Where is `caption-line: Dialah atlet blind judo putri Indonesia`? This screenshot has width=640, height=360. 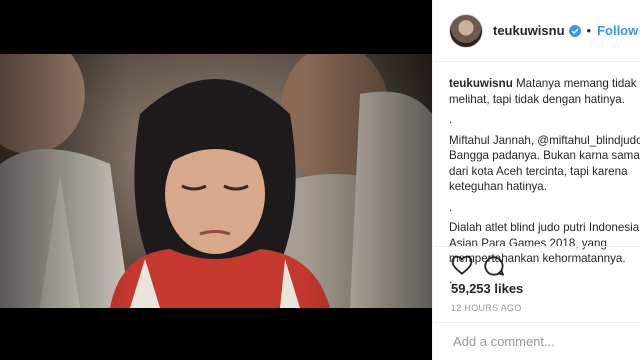
caption-line: Dialah atlet blind judo putri Indonesia is located at coordinates (544, 227).